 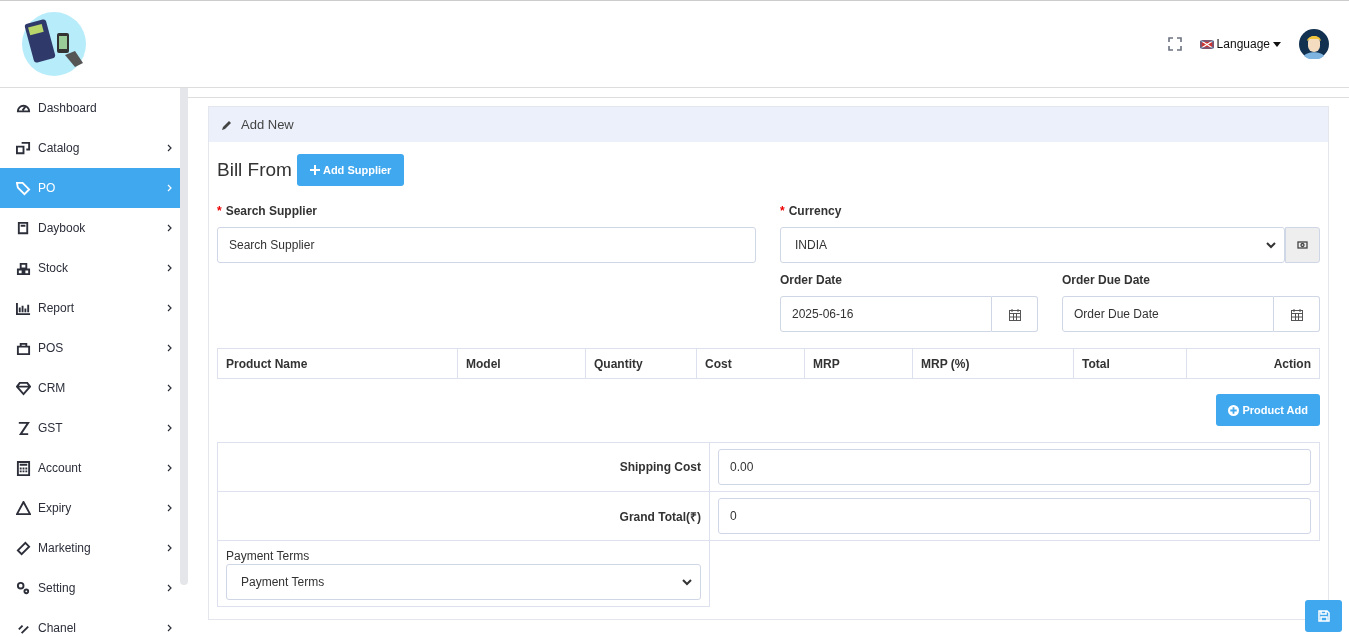 I want to click on card-title: Add New, so click(x=267, y=124).